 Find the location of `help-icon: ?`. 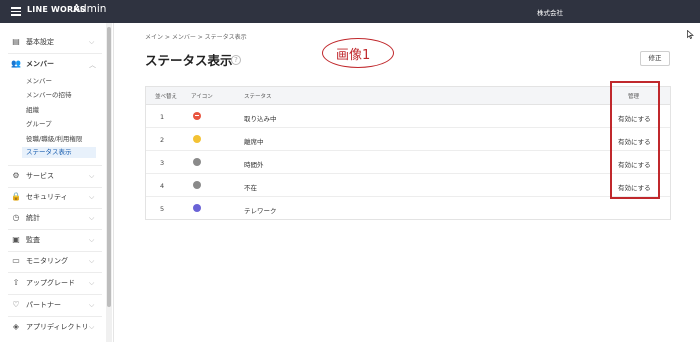

help-icon: ? is located at coordinates (236, 60).